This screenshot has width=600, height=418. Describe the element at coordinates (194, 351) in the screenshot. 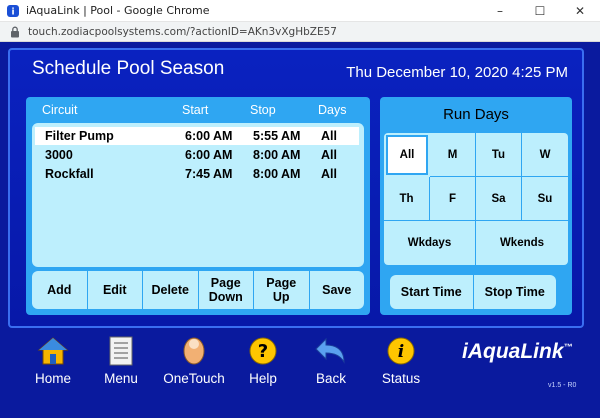

I see `finger-touch-icon` at that location.